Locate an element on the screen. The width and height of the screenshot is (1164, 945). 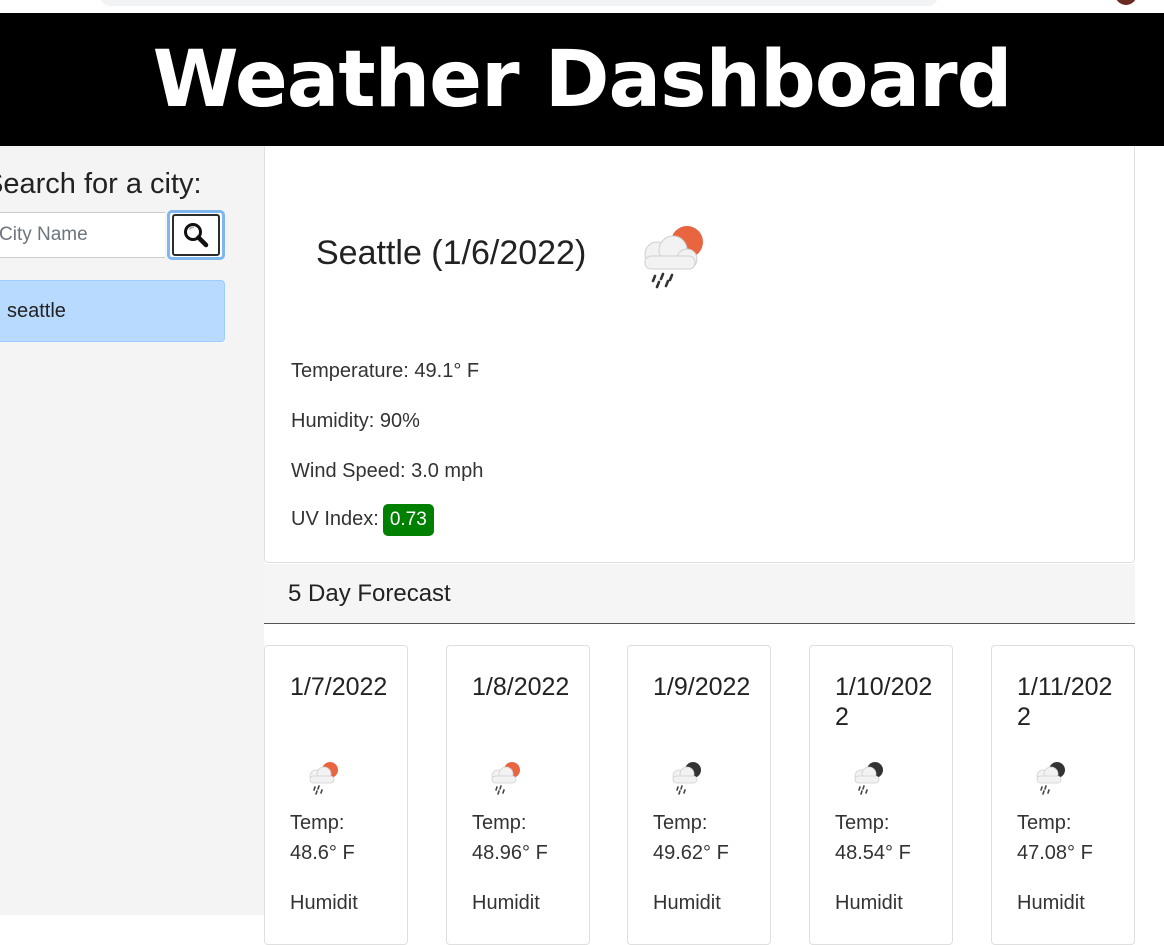
address-bar is located at coordinates (519, 3).